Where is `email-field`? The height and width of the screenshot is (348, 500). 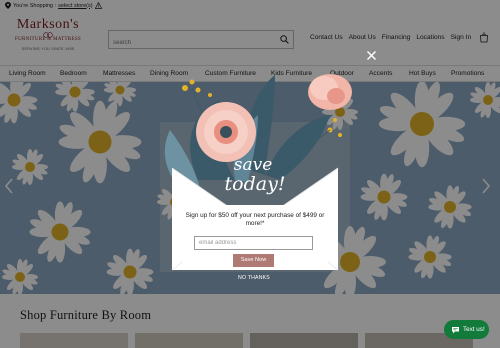
email-field is located at coordinates (253, 243).